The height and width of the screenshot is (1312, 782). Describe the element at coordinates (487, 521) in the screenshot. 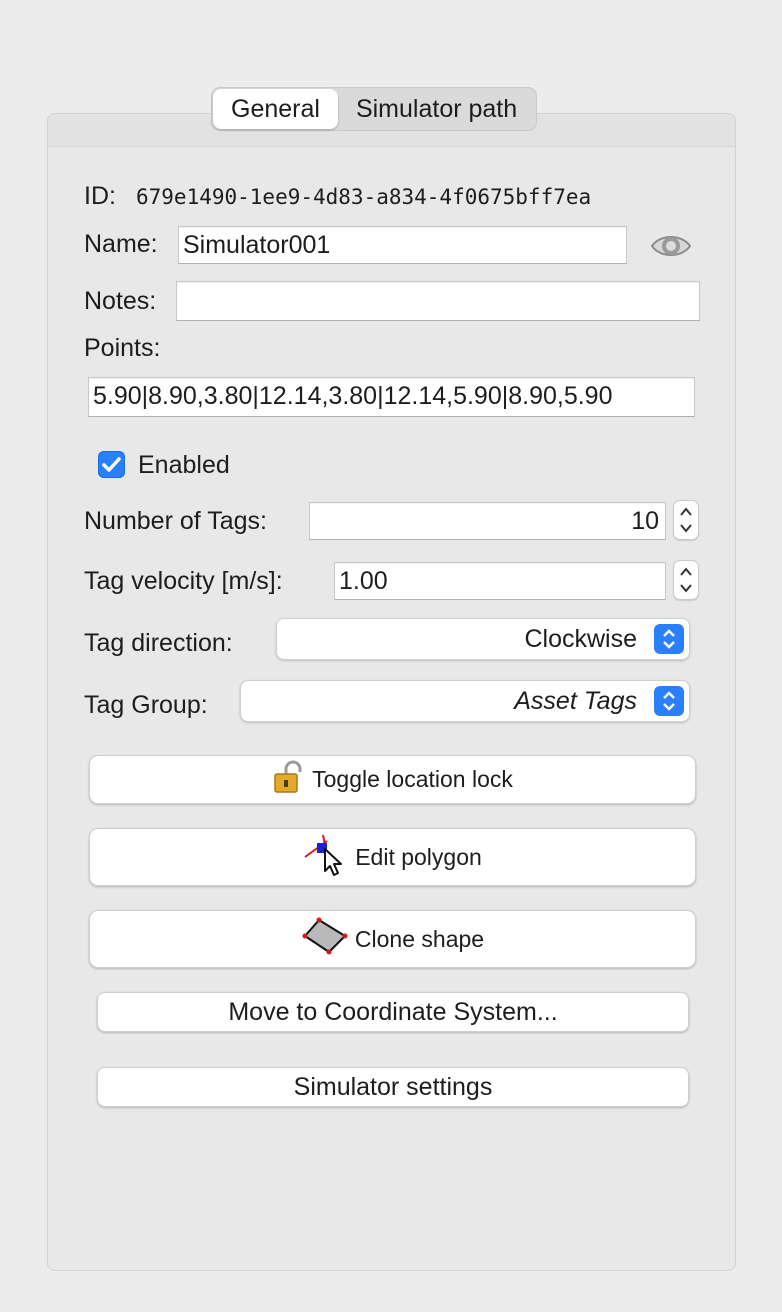

I see `num-tags-field: 10` at that location.